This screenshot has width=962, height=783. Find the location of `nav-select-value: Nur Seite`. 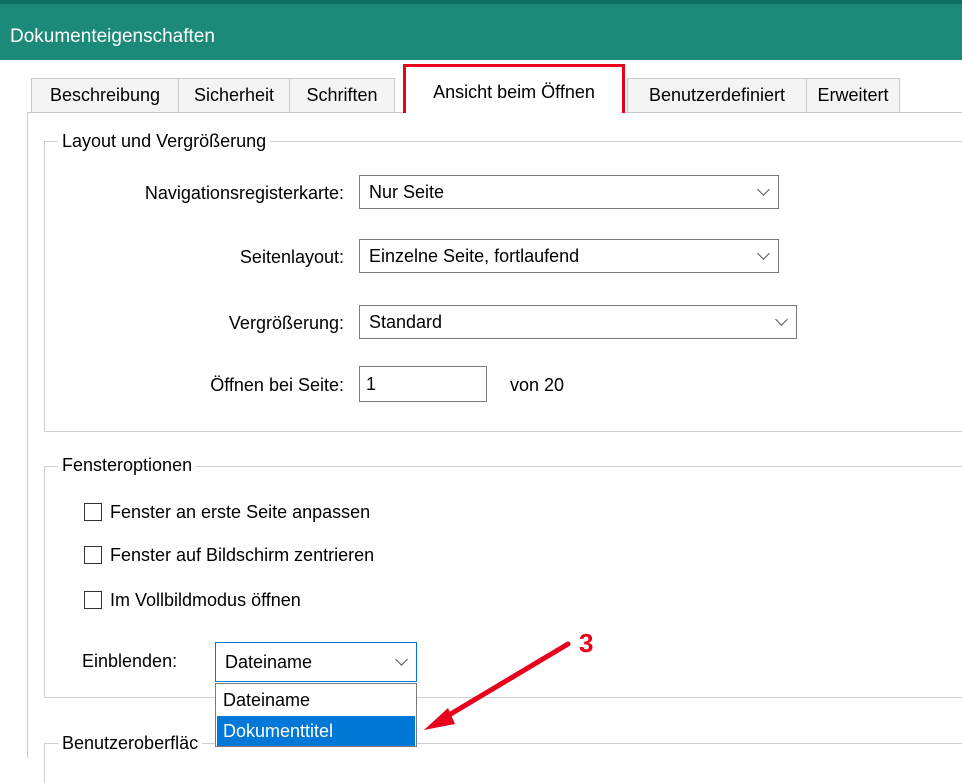

nav-select-value: Nur Seite is located at coordinates (407, 192).